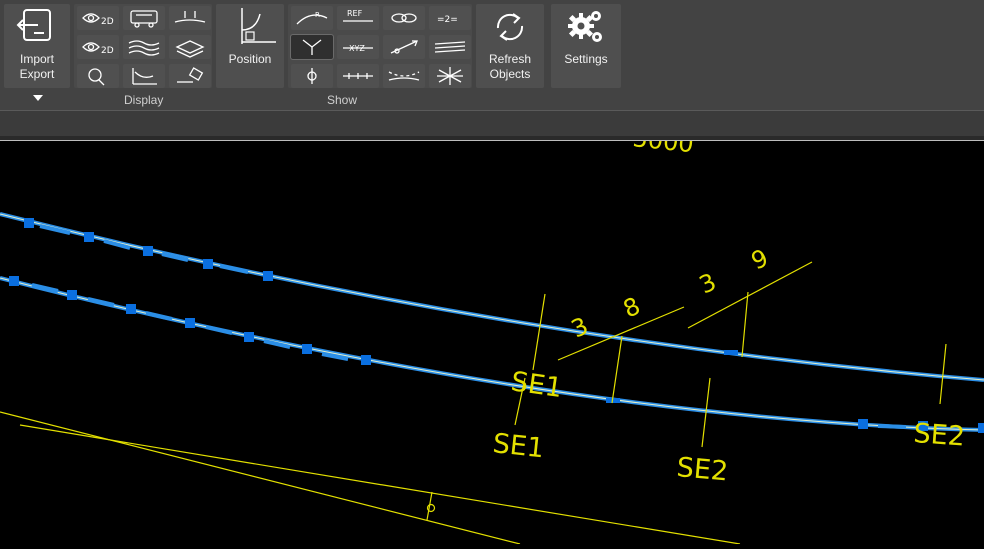 Image resolution: width=984 pixels, height=549 pixels. I want to click on import-export-icon, so click(33, 25).